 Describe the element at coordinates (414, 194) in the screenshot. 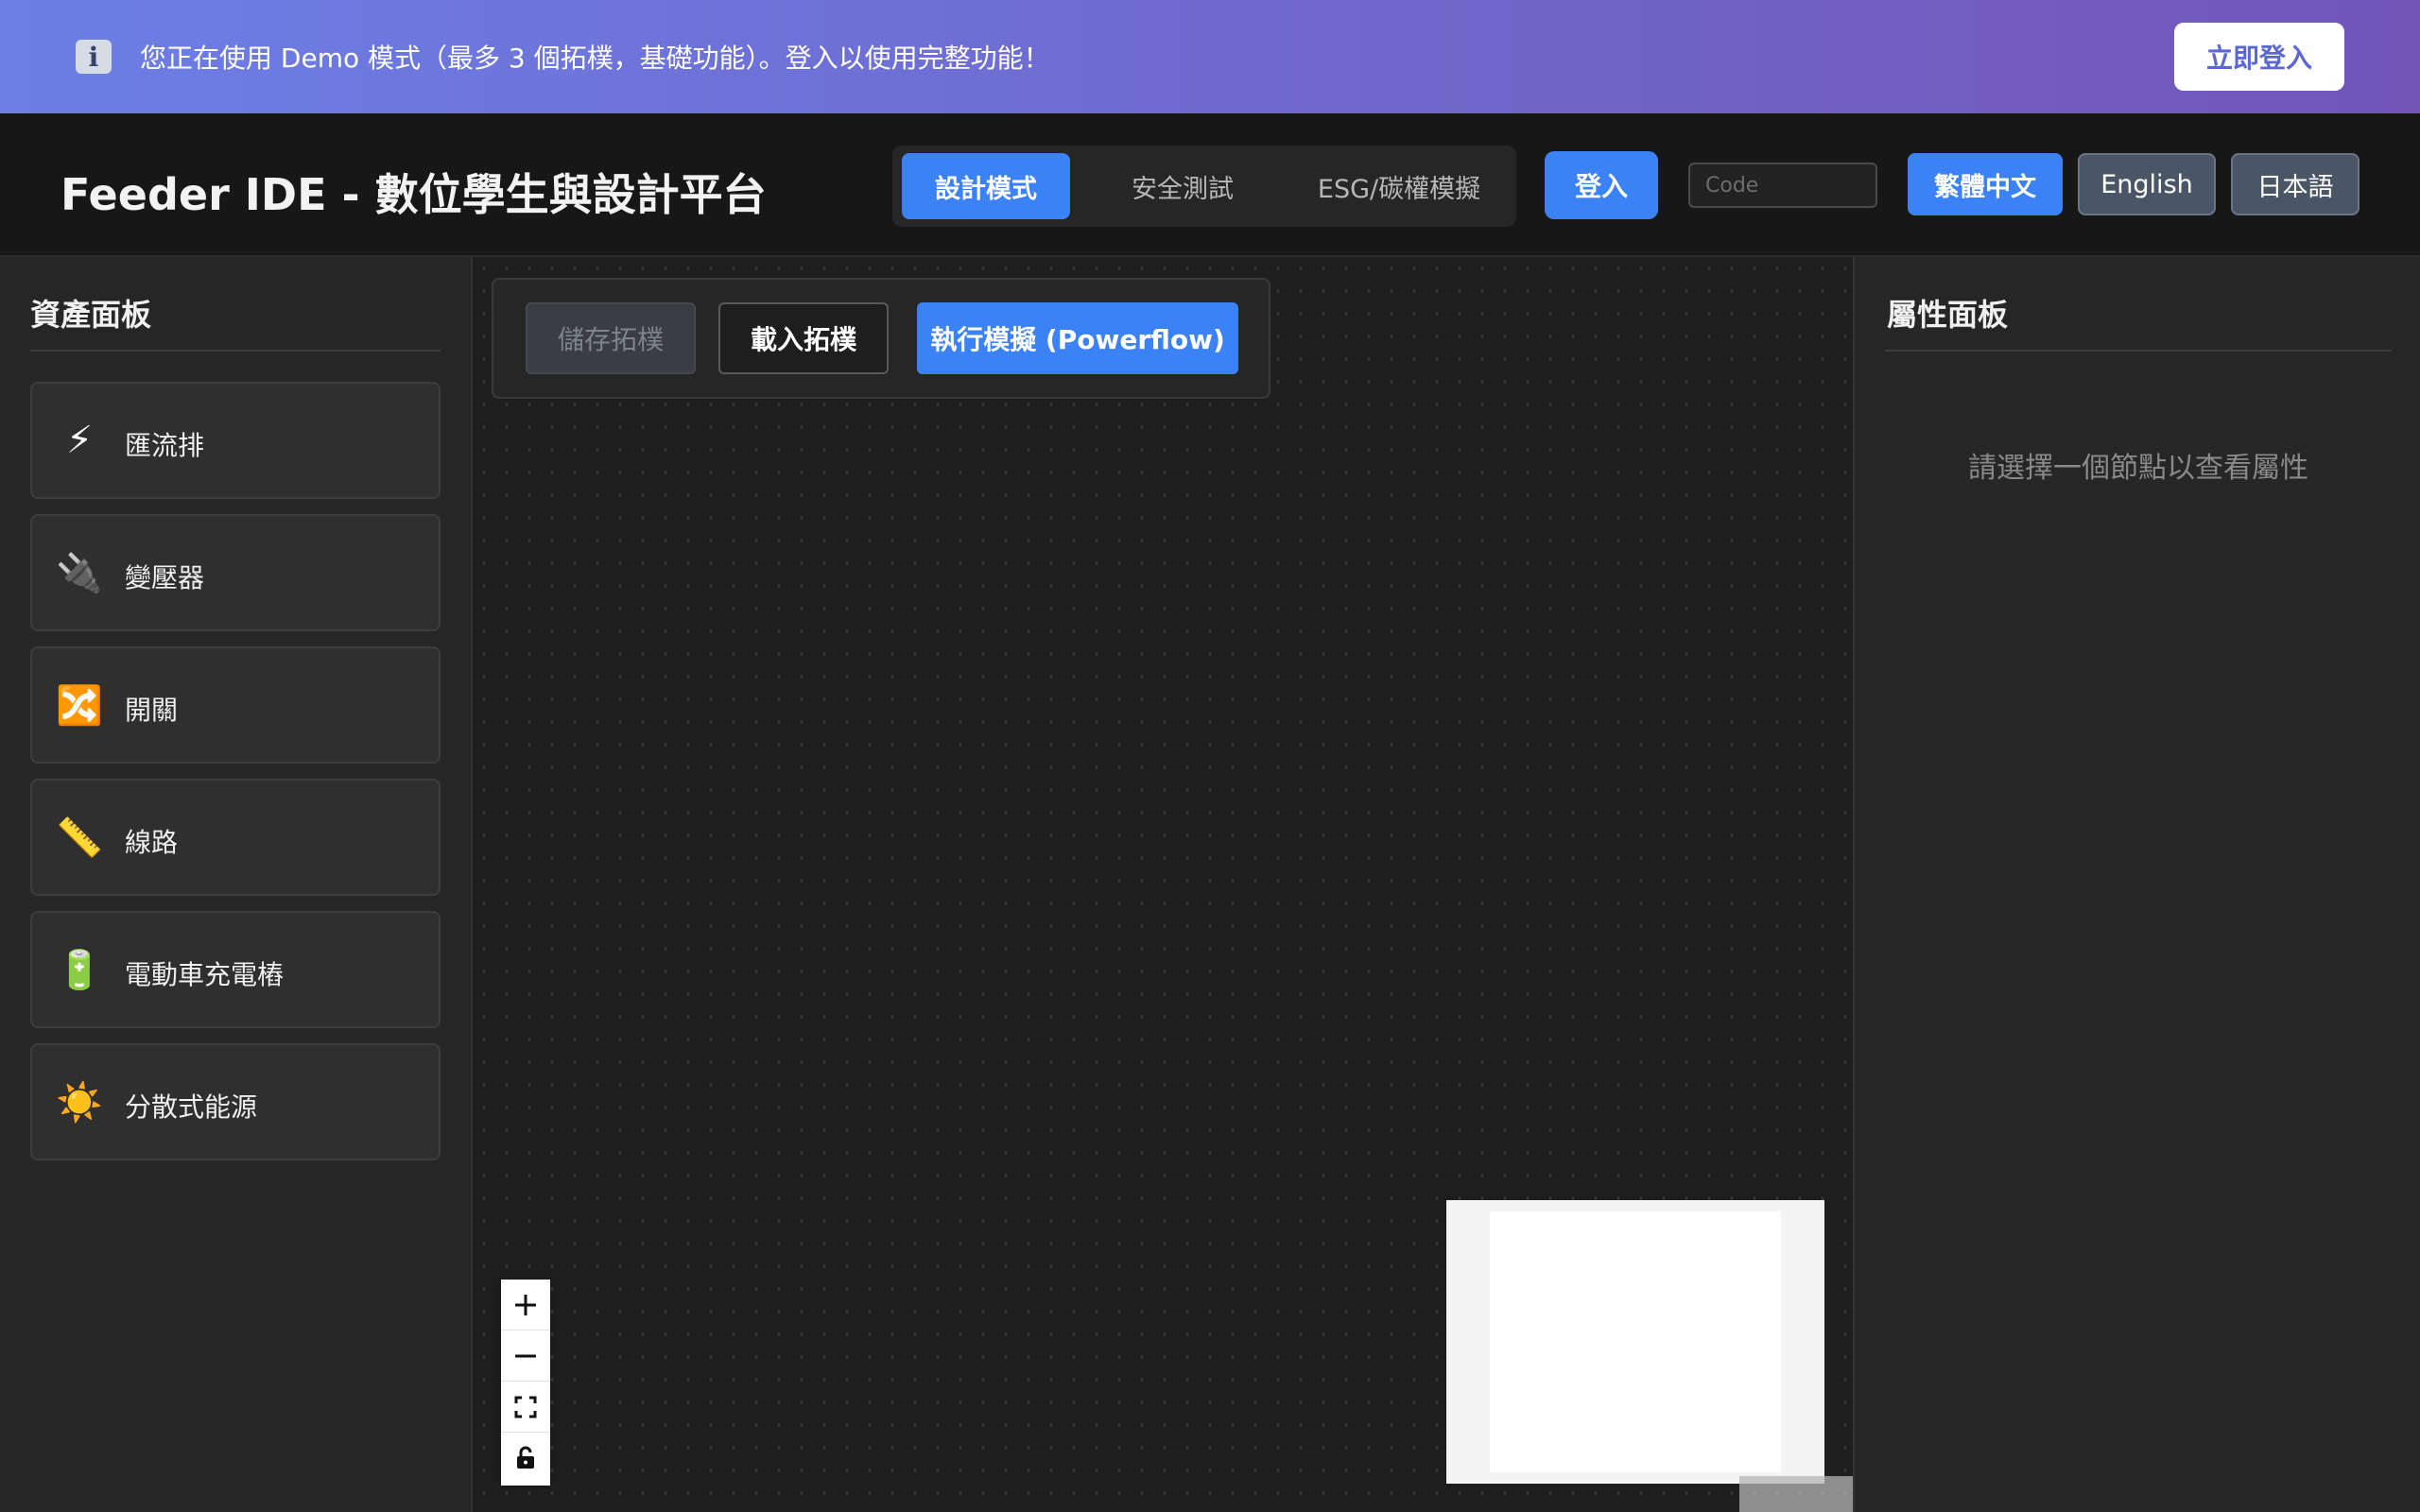

I see `app-title: Feeder IDE - 數位學生與設計平台` at that location.